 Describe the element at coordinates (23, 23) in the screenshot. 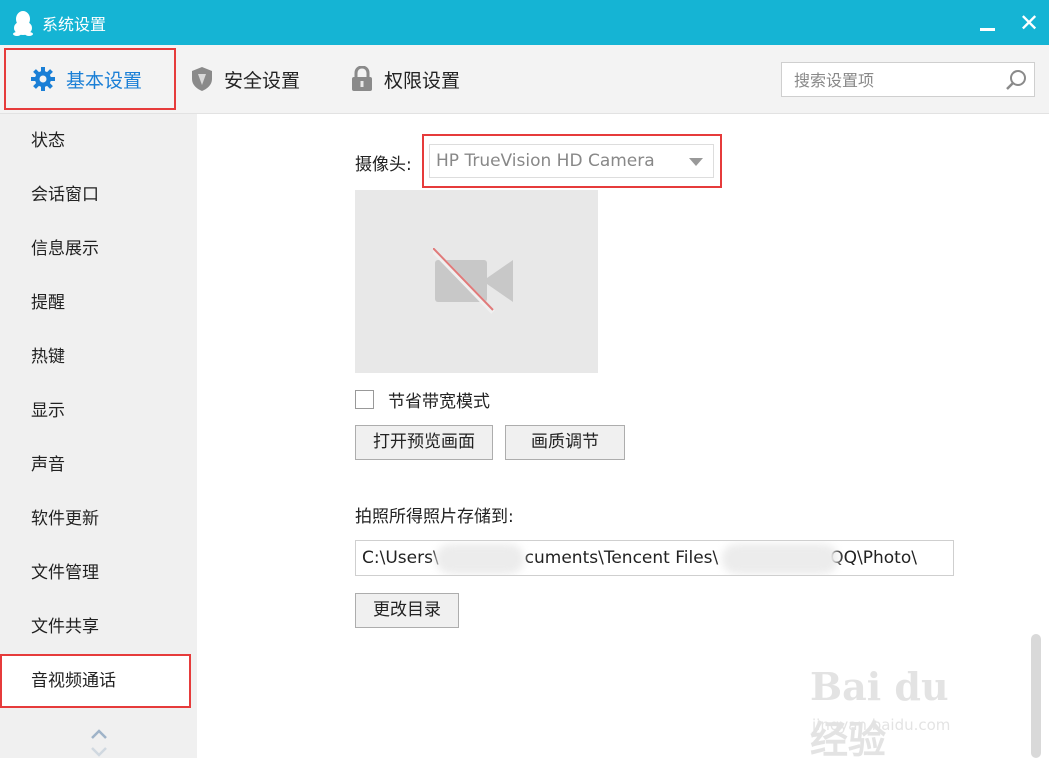

I see `qq-penguin-icon` at that location.